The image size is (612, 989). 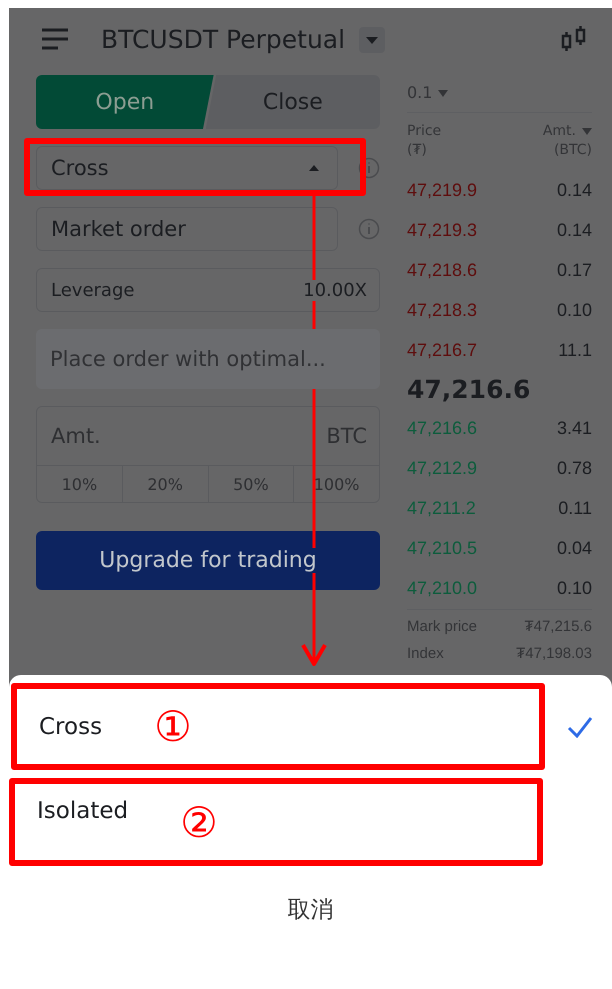 What do you see at coordinates (293, 102) in the screenshot?
I see `trade-tab: Close` at bounding box center [293, 102].